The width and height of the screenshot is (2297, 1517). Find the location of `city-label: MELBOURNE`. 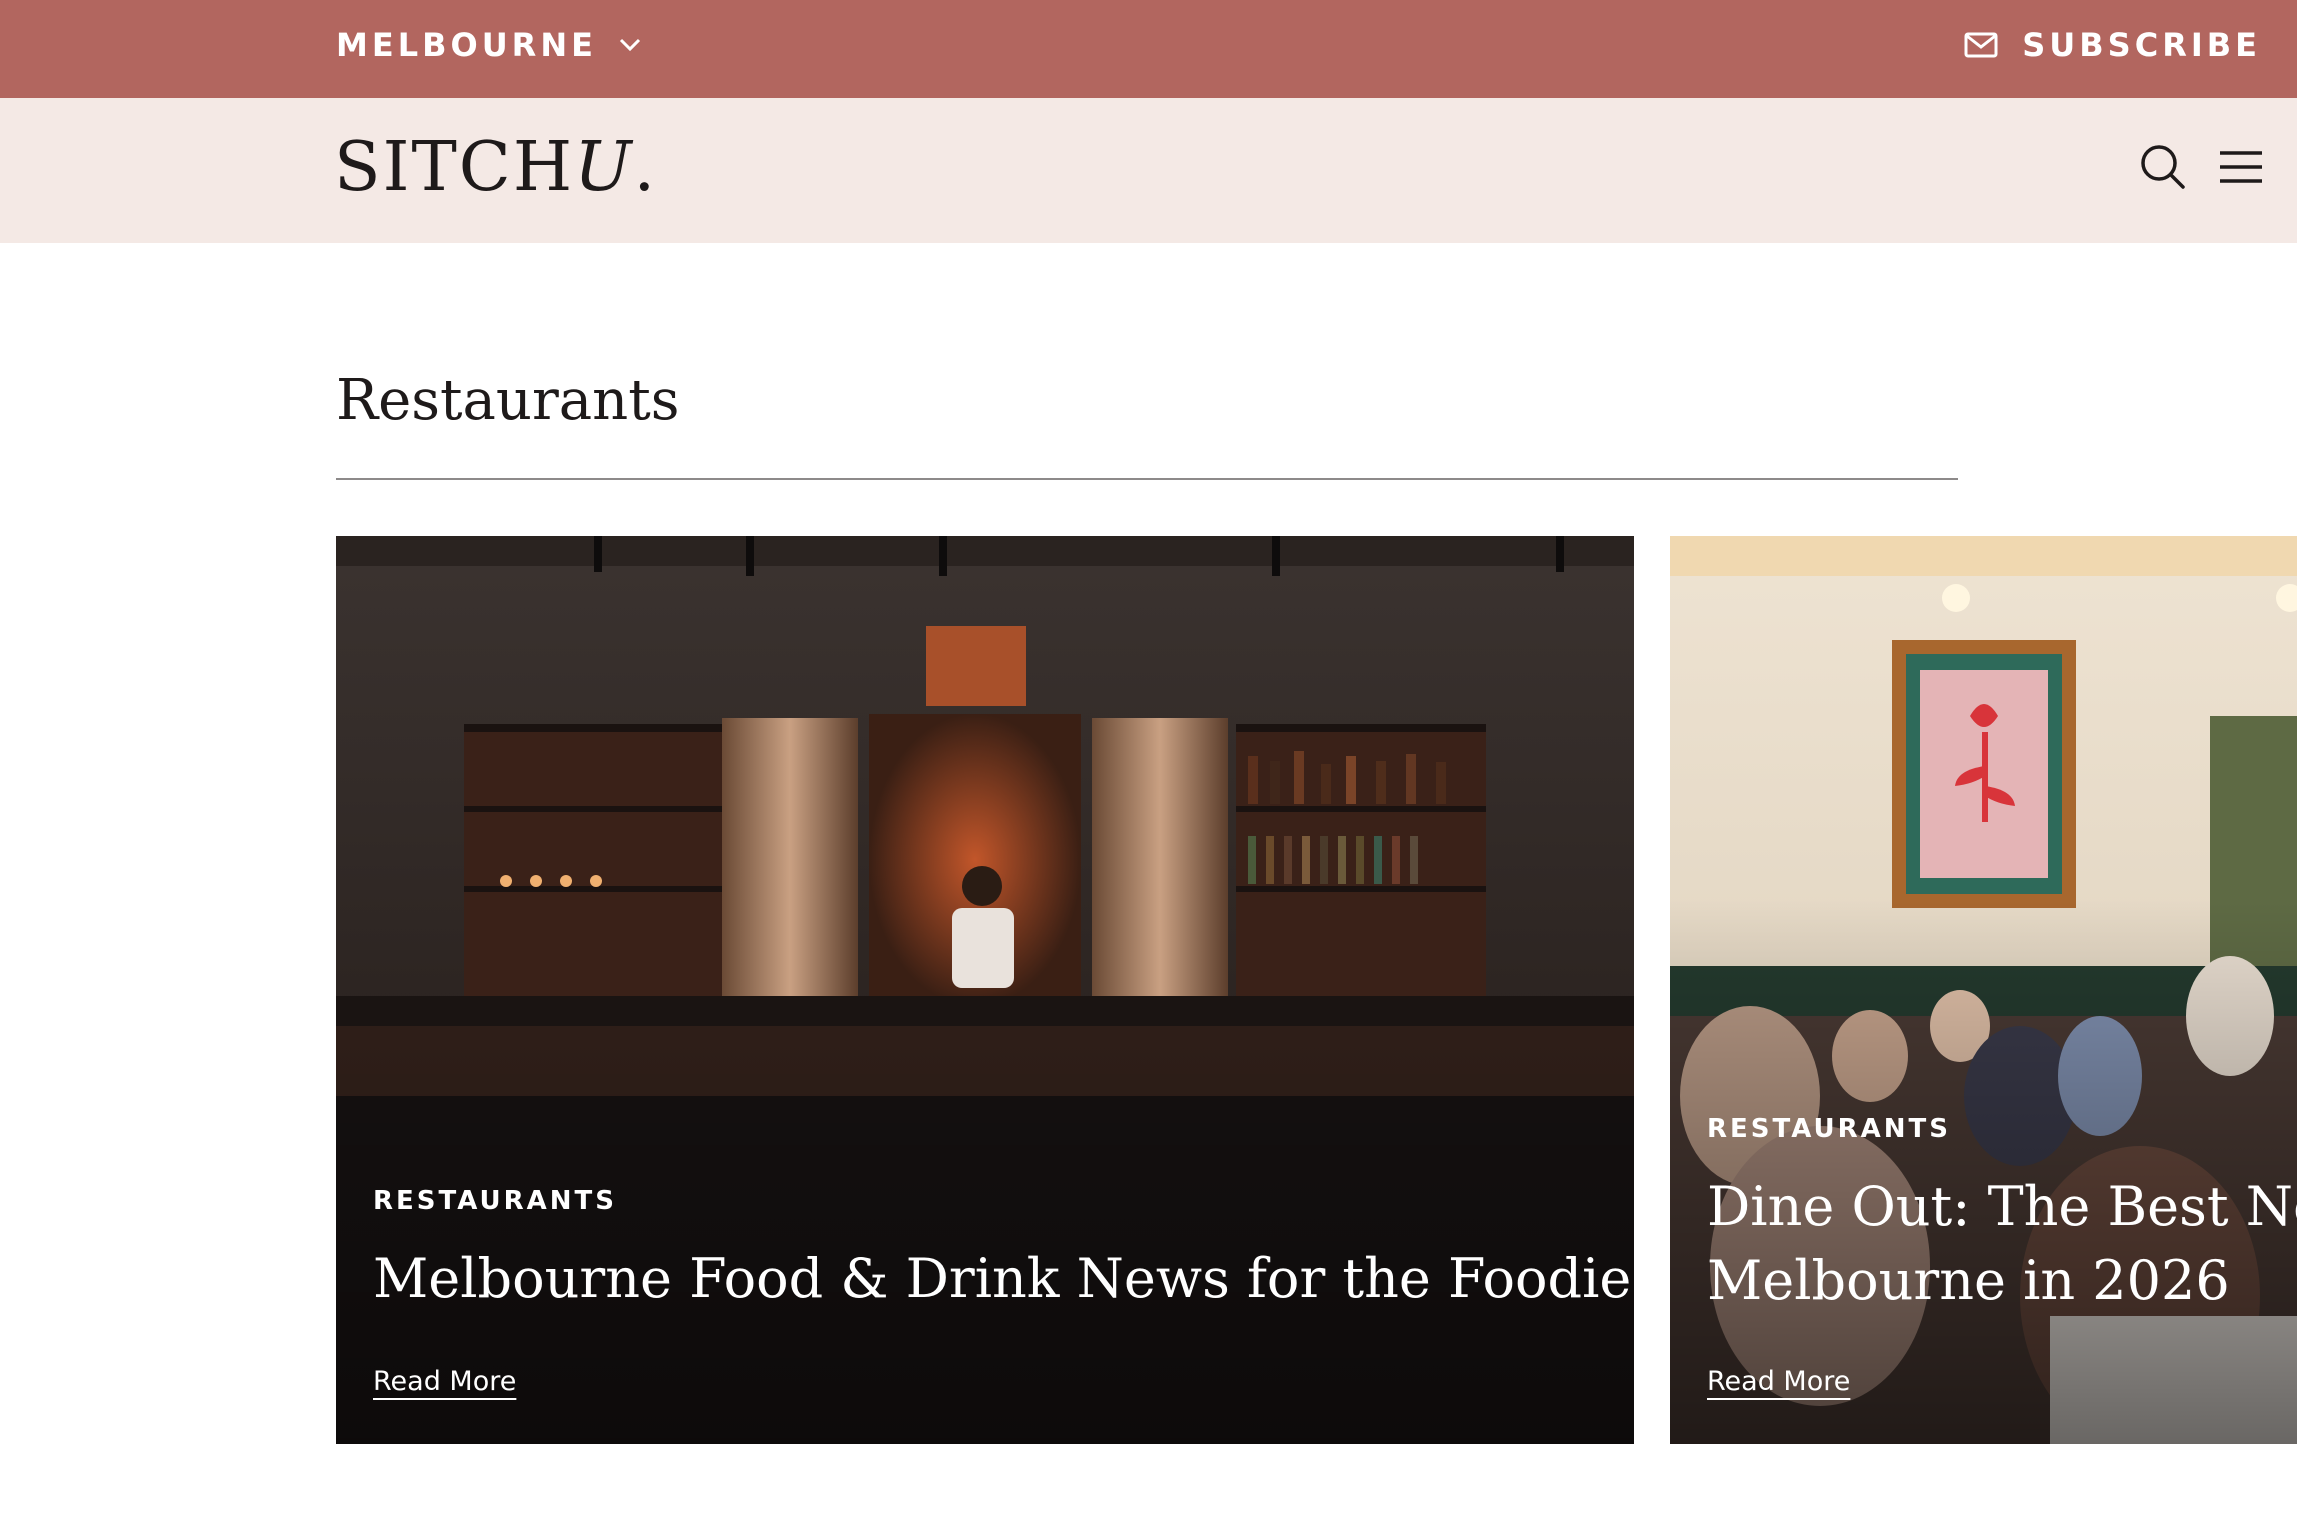

city-label: MELBOURNE is located at coordinates (466, 45).